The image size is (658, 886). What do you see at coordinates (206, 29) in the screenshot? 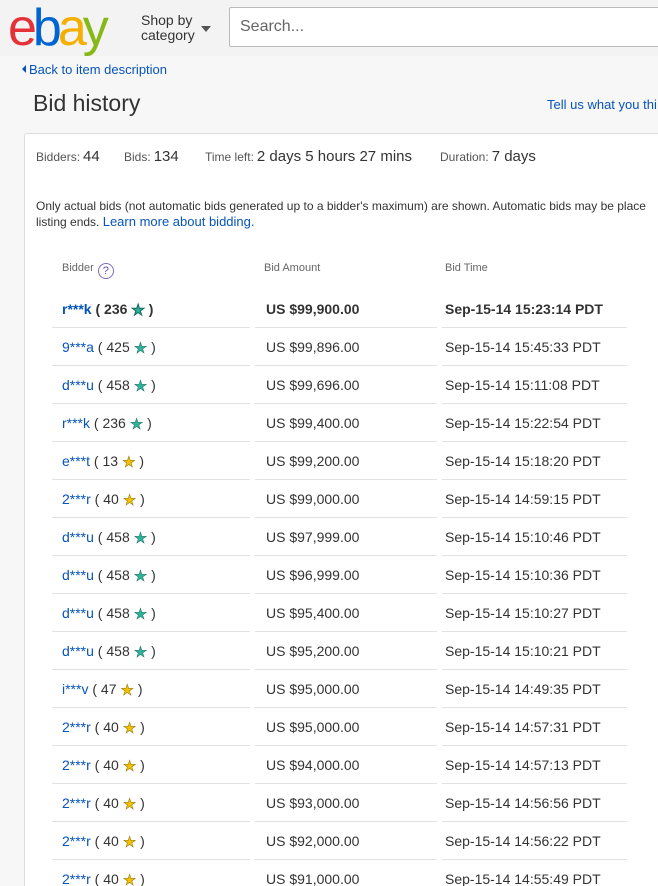
I see `caret-down-icon` at bounding box center [206, 29].